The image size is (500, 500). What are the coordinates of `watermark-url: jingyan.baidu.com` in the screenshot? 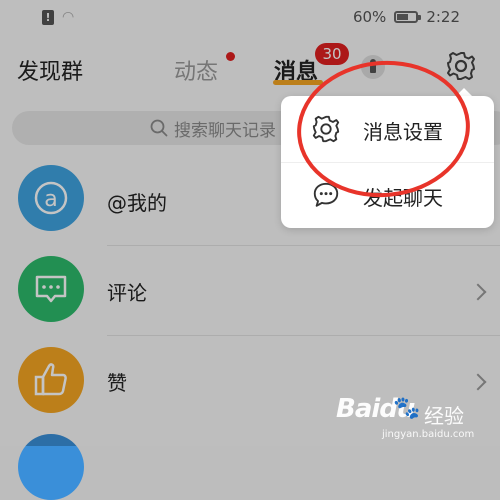 It's located at (428, 434).